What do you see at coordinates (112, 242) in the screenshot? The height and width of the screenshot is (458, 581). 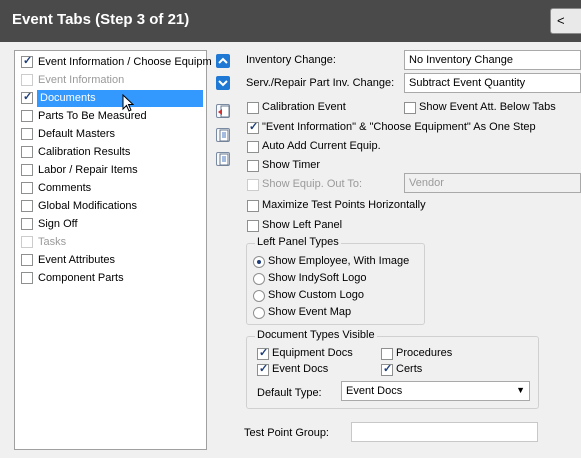 I see `tab-item-tasks: Tasks` at bounding box center [112, 242].